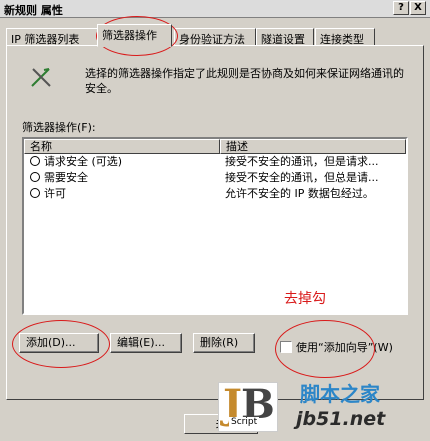  Describe the element at coordinates (122, 146) in the screenshot. I see `column-name: 名称` at that location.